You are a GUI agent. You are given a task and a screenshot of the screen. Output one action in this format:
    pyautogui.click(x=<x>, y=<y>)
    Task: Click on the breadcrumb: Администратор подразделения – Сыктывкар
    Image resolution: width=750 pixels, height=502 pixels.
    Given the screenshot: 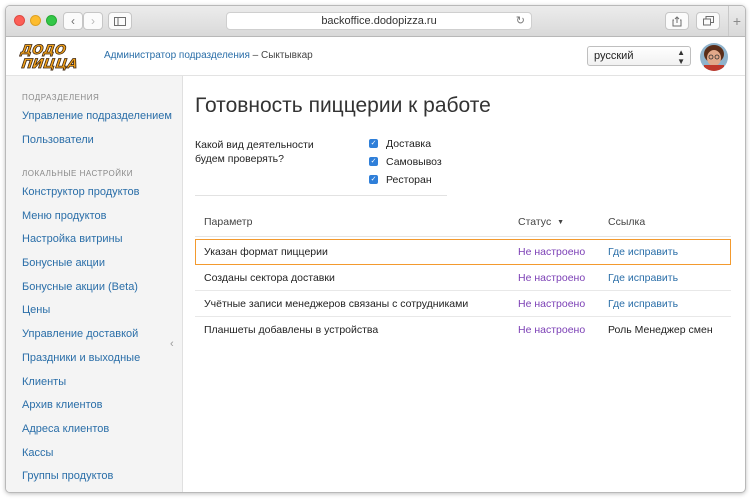 What is the action you would take?
    pyautogui.click(x=208, y=55)
    